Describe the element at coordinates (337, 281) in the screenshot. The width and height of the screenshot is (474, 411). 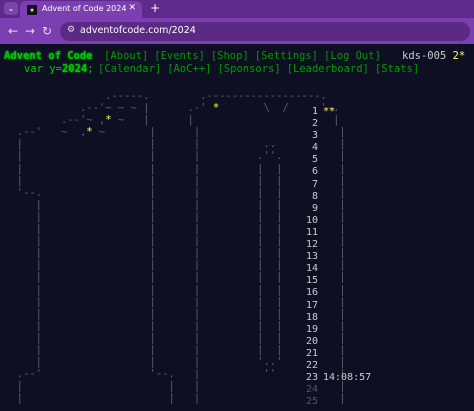
I see `calendar-day-15: 15` at that location.